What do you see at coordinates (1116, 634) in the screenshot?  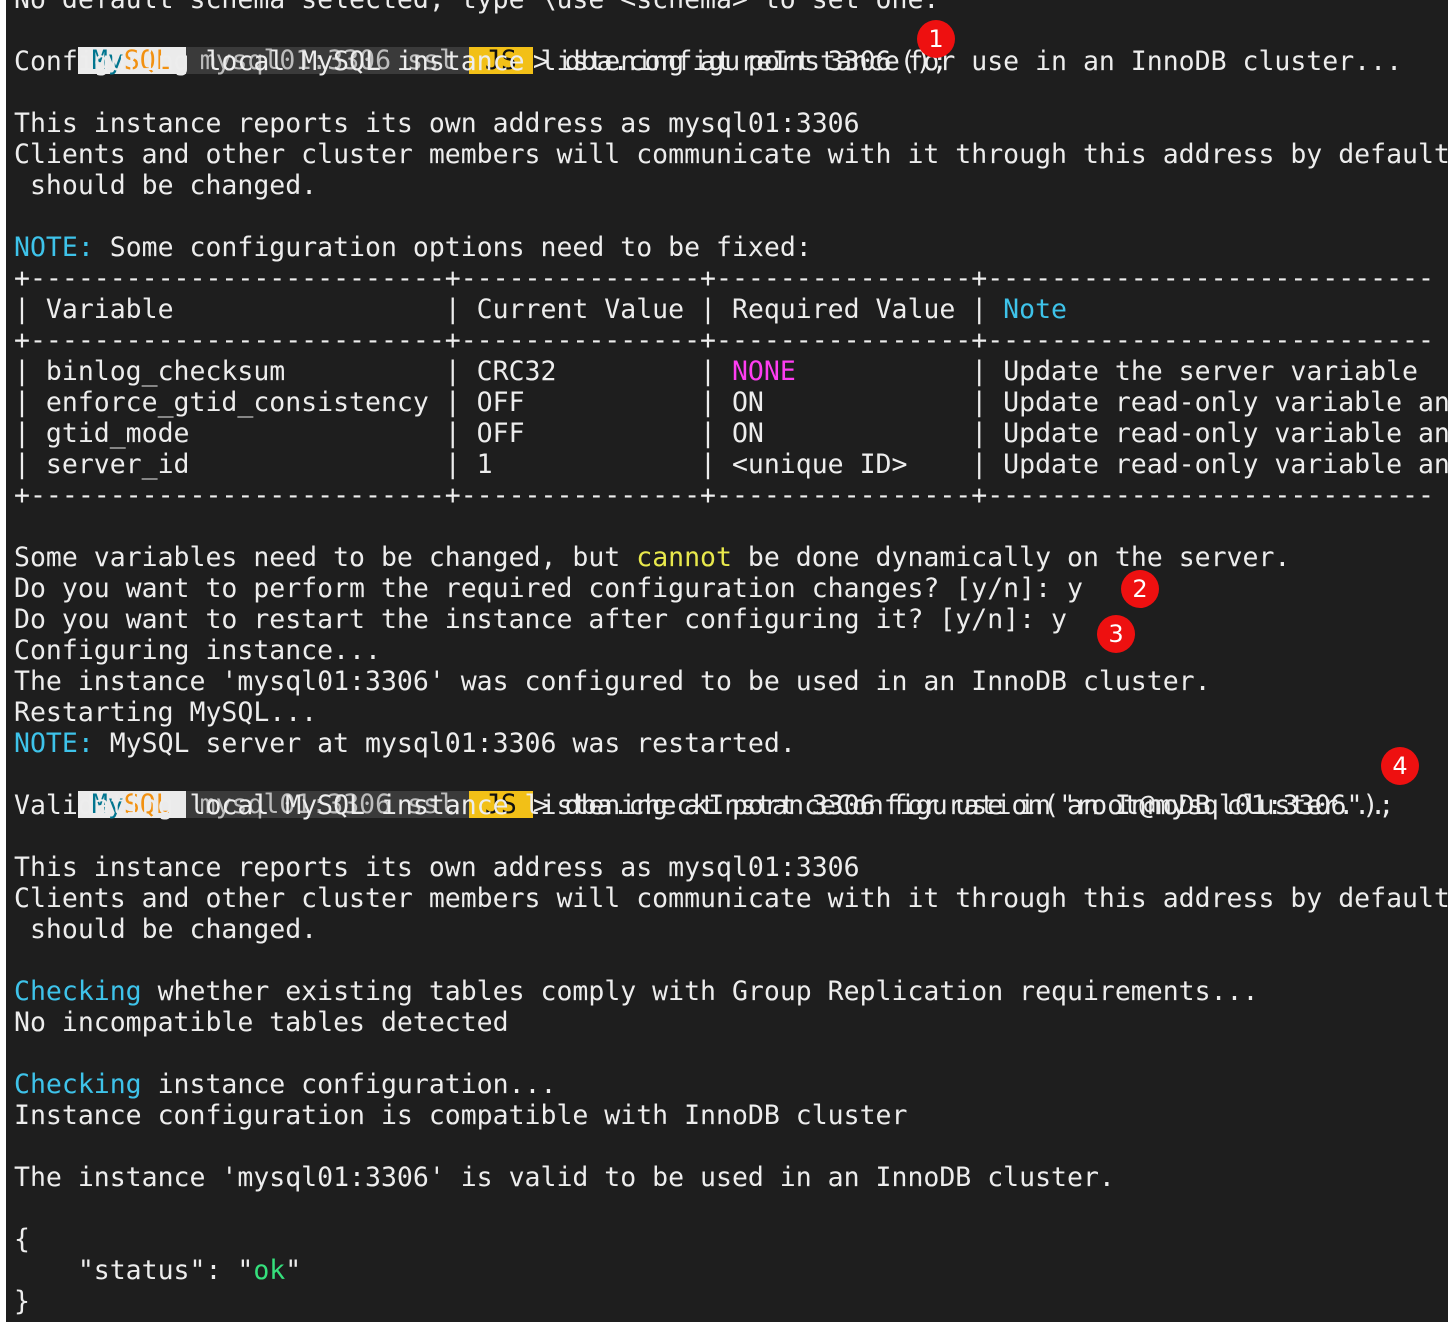 I see `annotation-marker-3: 3` at bounding box center [1116, 634].